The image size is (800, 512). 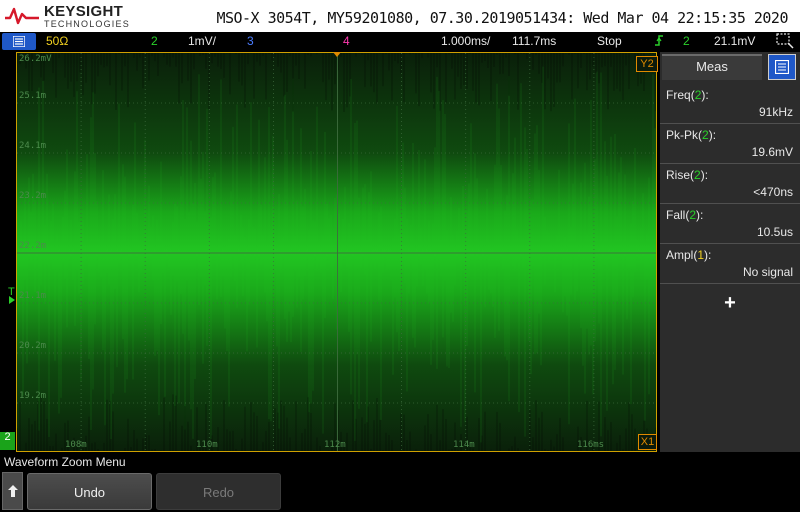 I want to click on back-button, so click(x=12, y=491).